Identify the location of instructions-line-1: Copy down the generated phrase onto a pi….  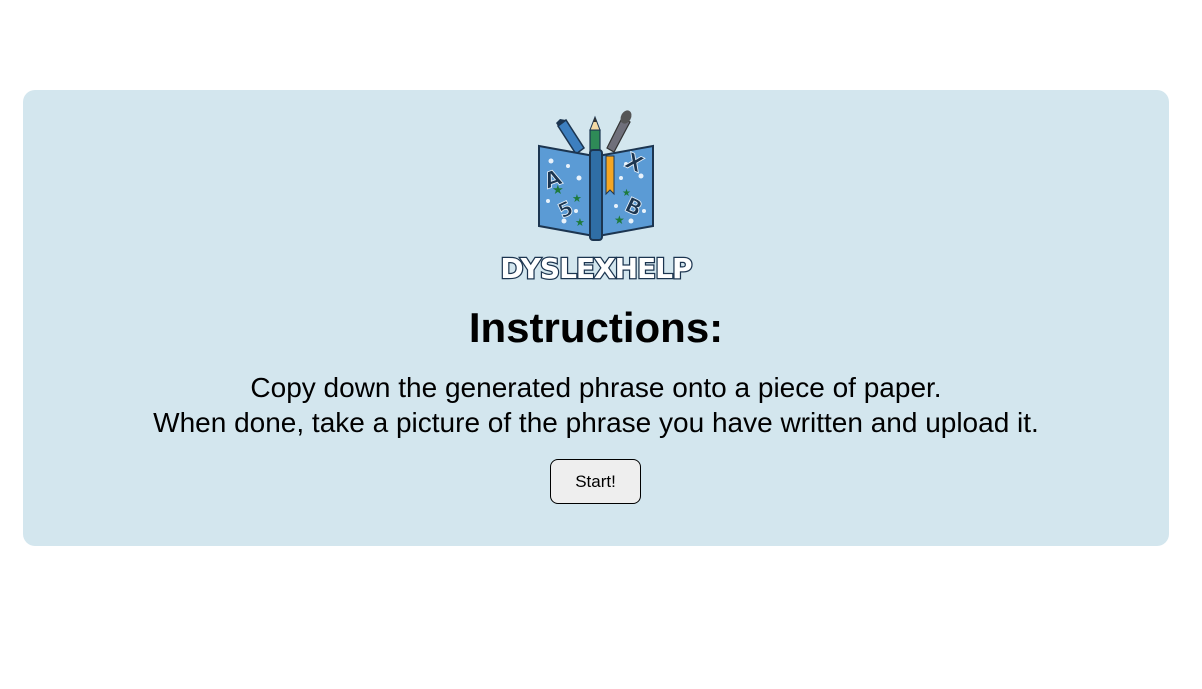
(596, 387).